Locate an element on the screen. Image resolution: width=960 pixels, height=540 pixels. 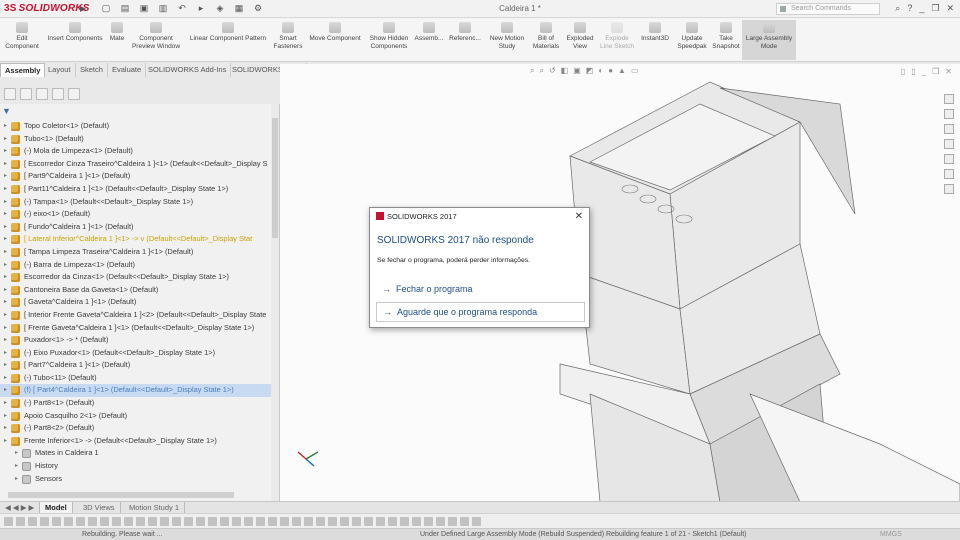
new-file-icon: ▢ is located at coordinates (106, 8).